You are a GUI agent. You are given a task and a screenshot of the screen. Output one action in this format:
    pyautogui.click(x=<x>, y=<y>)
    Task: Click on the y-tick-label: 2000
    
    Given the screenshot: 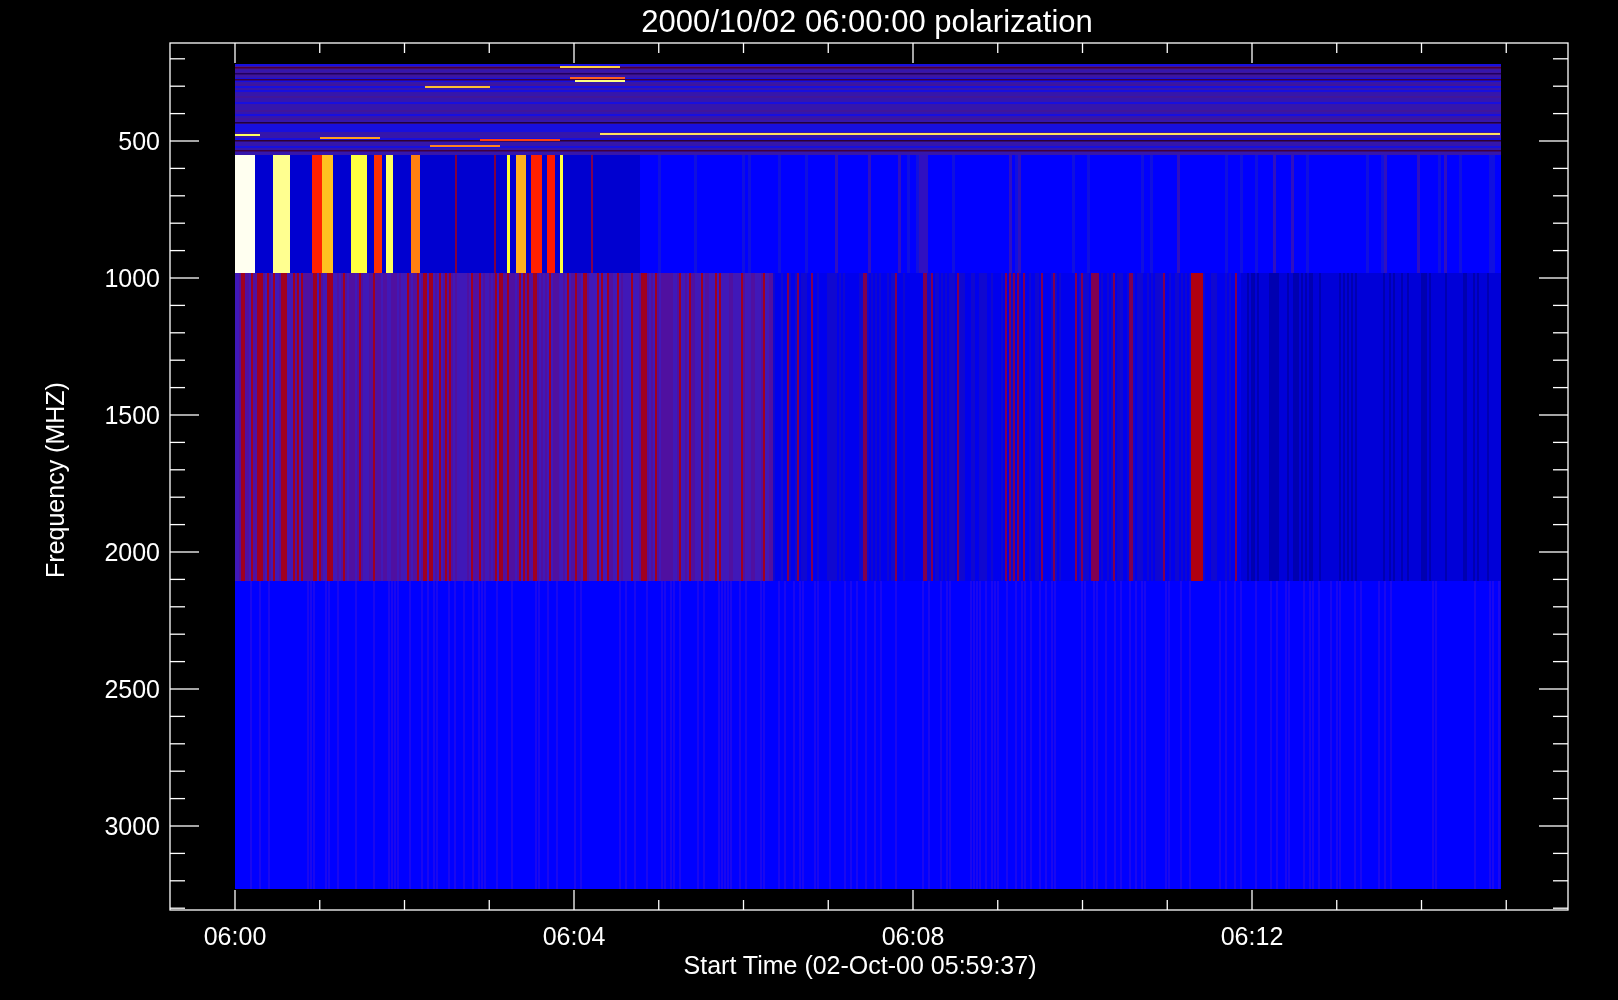 What is the action you would take?
    pyautogui.click(x=132, y=552)
    